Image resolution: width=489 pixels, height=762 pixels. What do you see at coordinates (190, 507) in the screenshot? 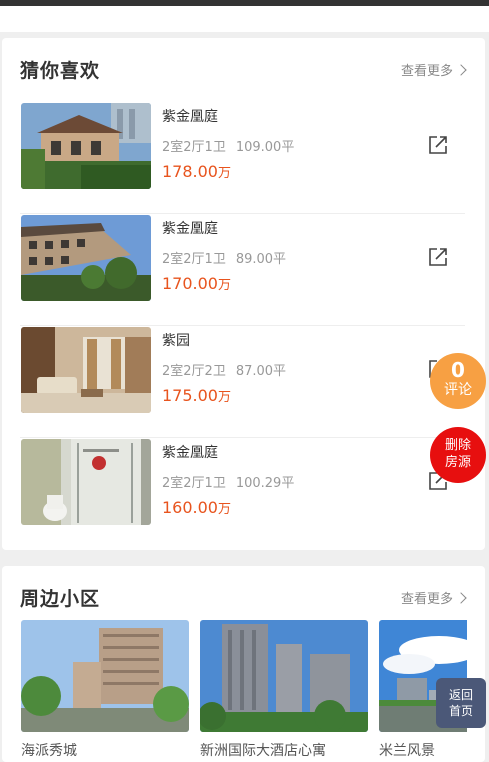
I see `price-value: 160.00` at bounding box center [190, 507].